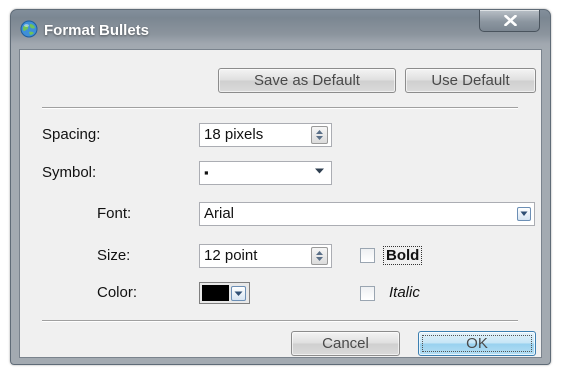 Image resolution: width=561 pixels, height=373 pixels. What do you see at coordinates (345, 343) in the screenshot?
I see `cancel-button: Cancel` at bounding box center [345, 343].